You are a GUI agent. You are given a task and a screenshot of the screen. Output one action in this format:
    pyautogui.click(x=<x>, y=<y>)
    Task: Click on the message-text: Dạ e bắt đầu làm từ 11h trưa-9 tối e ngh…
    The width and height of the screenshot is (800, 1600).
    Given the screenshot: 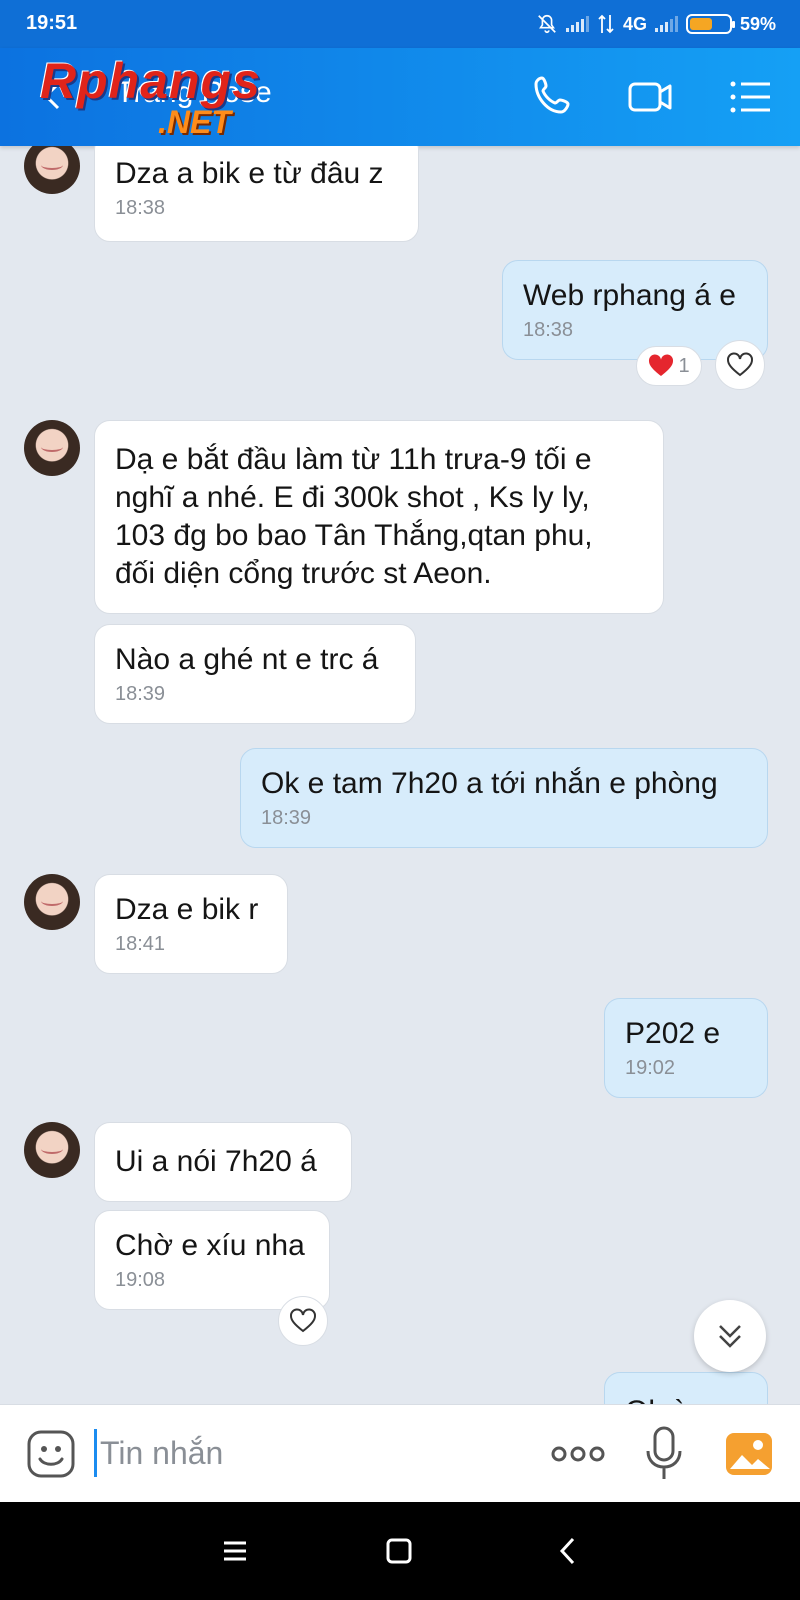 What is the action you would take?
    pyautogui.click(x=354, y=516)
    